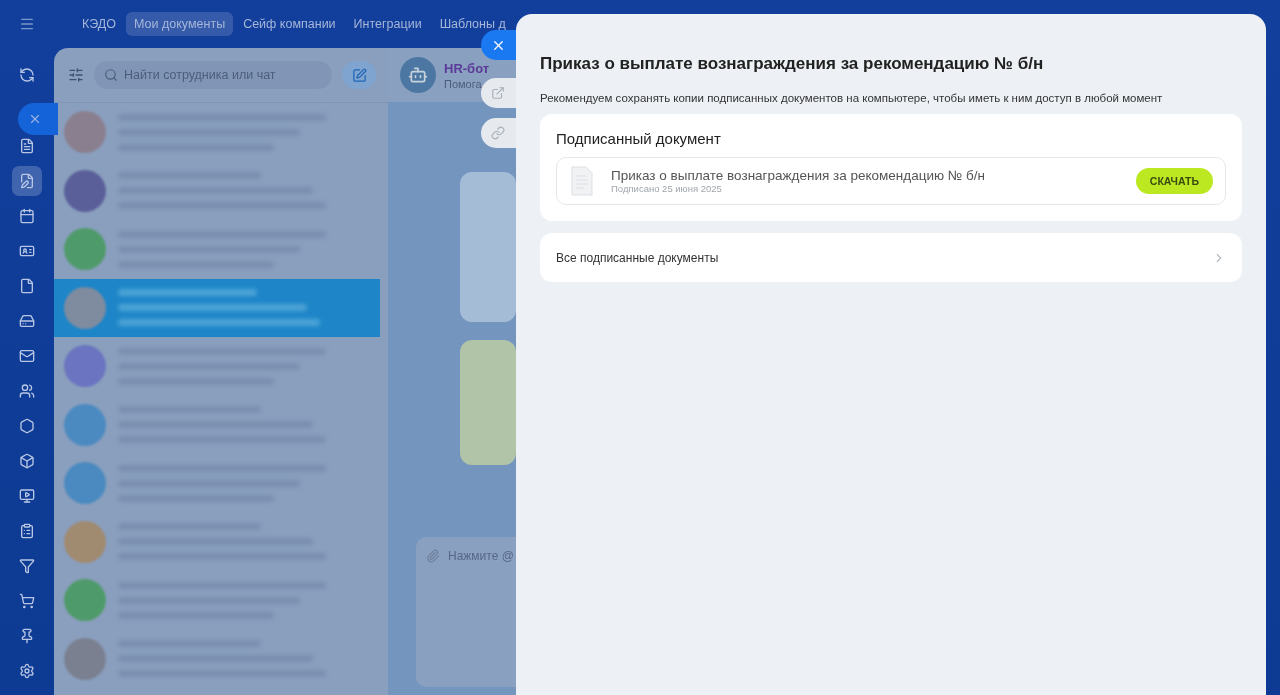 Image resolution: width=1280 pixels, height=695 pixels. Describe the element at coordinates (852, 98) in the screenshot. I see `panel-hint: Рекомендуем сохранять копии подписанных документов на компьютере, чтобы иметь к ним доступ в любой момент` at that location.